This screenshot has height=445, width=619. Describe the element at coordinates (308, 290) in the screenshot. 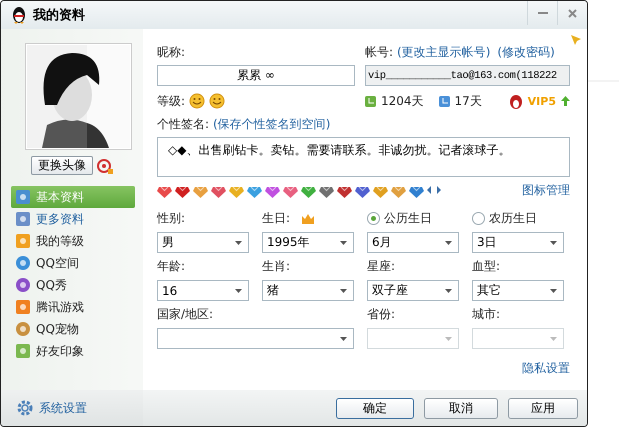

I see `dropdown: 猪` at that location.